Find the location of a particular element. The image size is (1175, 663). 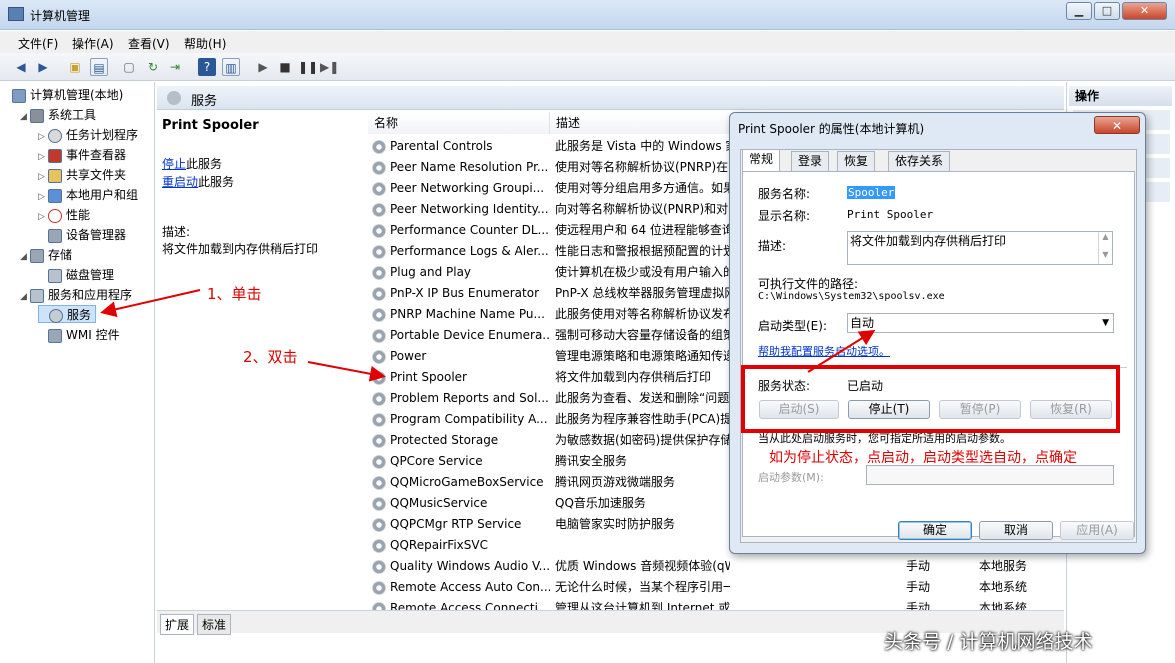

watermark-text: 头条号 / 计算机网络技术 is located at coordinates (988, 642).